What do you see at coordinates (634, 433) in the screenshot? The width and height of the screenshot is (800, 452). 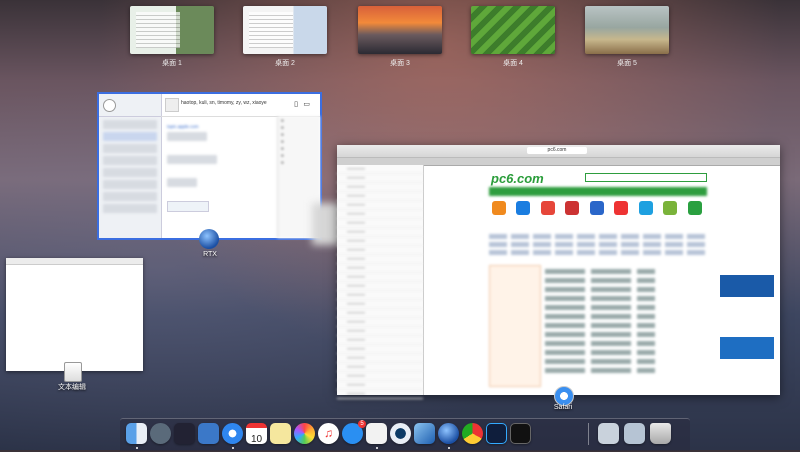 I see `applications-icon` at bounding box center [634, 433].